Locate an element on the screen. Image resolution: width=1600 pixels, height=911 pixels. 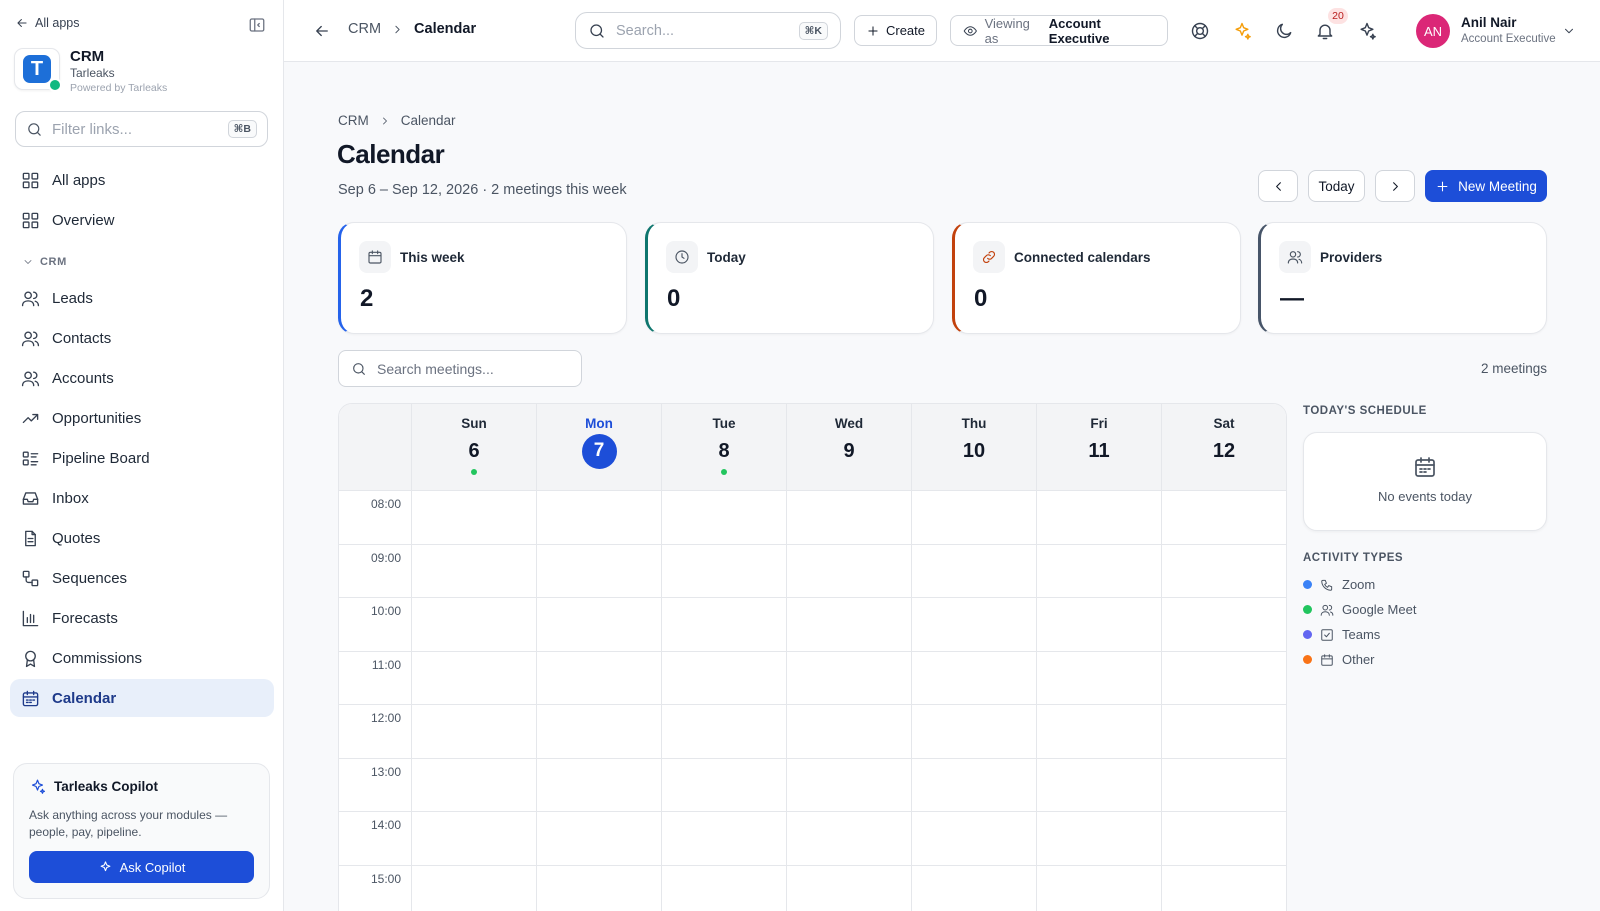
arrow-left-icon is located at coordinates (322, 31).